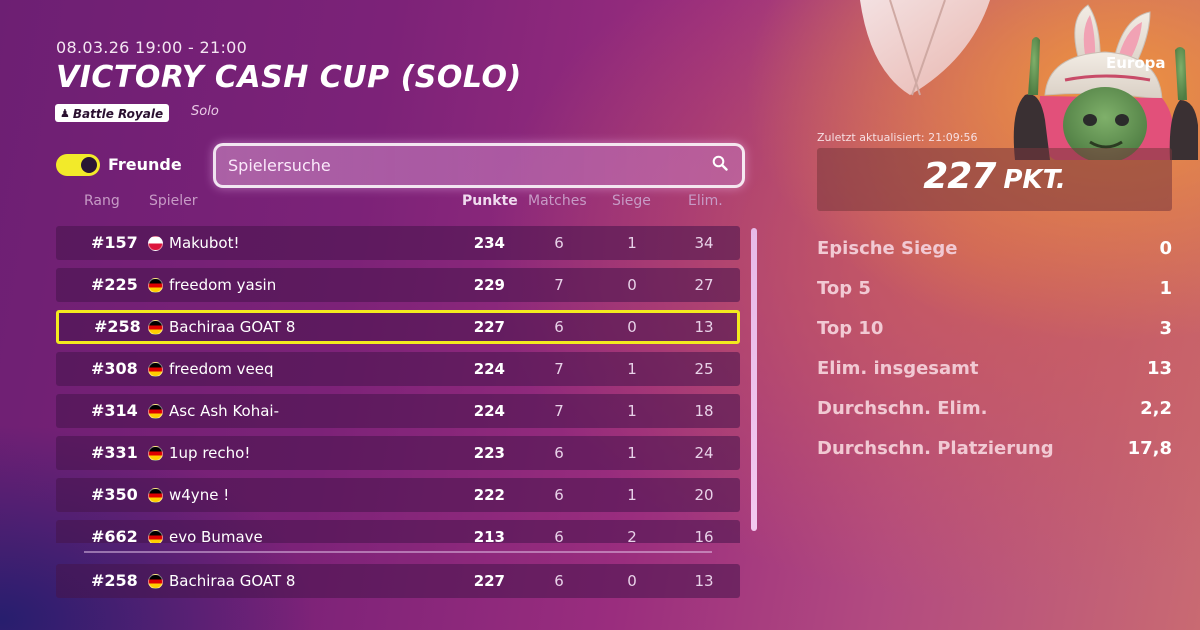 This screenshot has width=1200, height=630. I want to click on row-player: freedom yasin, so click(223, 285).